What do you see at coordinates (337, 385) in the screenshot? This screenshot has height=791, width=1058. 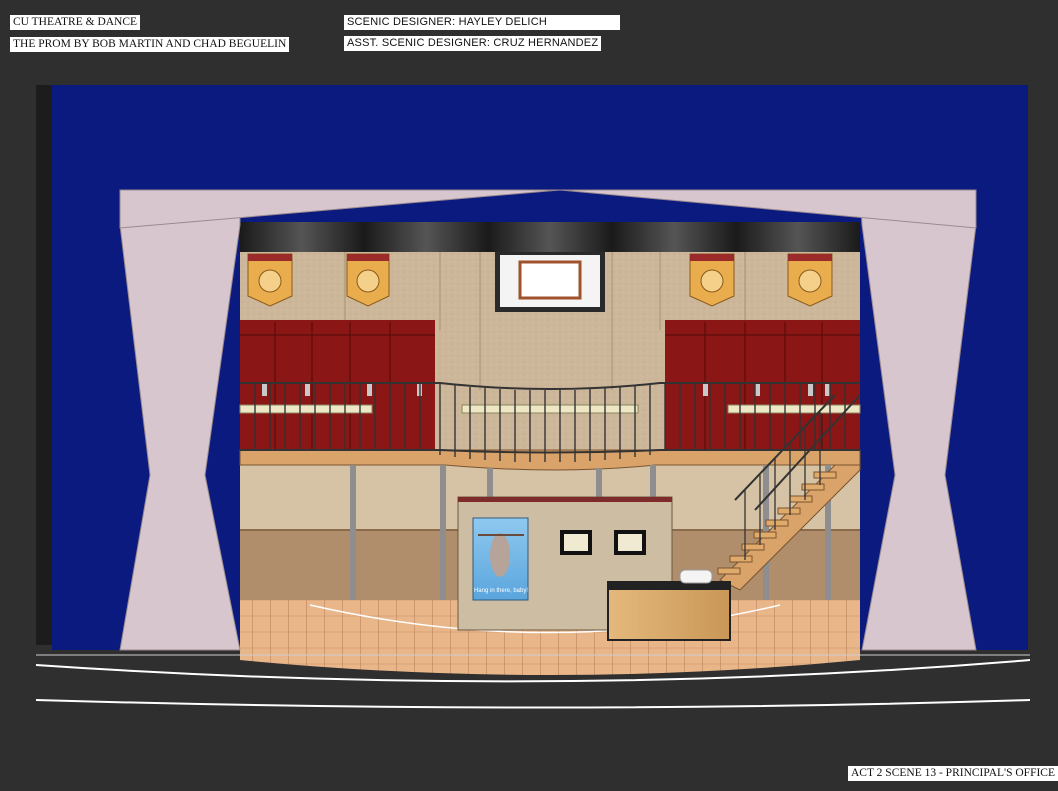 I see `lockers-left` at bounding box center [337, 385].